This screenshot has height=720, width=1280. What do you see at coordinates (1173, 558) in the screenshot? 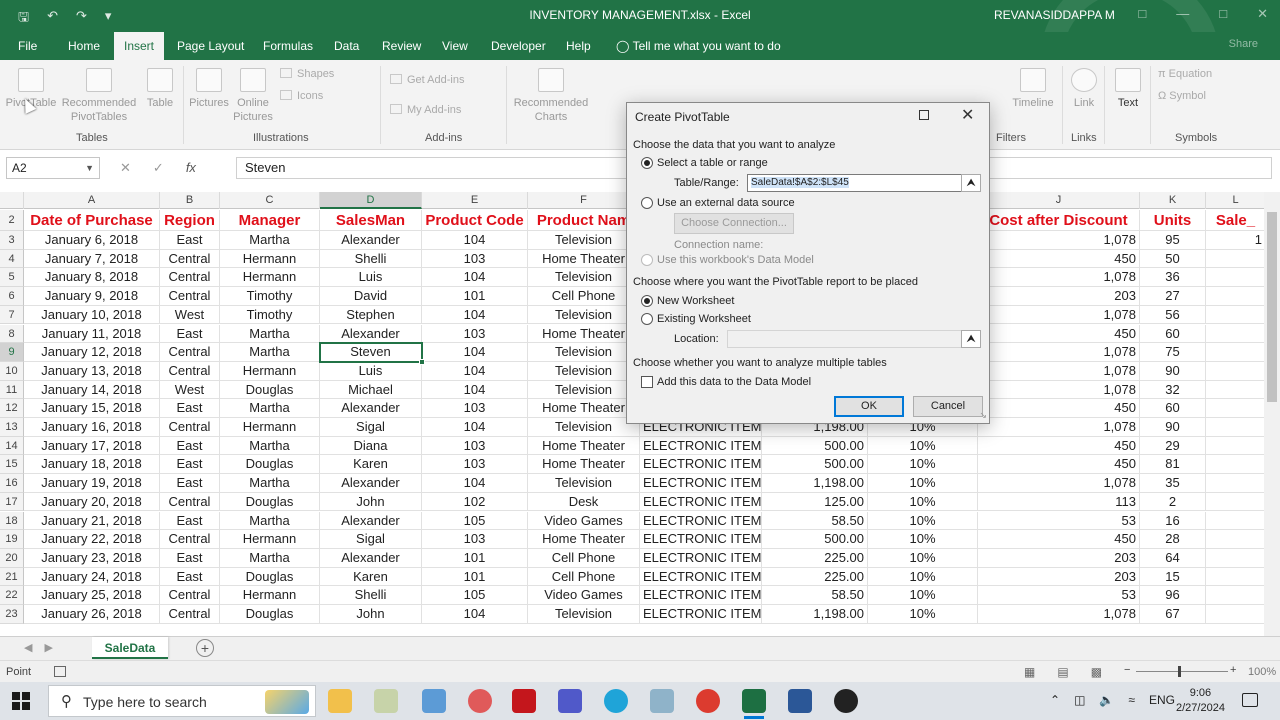
I see `table-cell: 64` at bounding box center [1173, 558].